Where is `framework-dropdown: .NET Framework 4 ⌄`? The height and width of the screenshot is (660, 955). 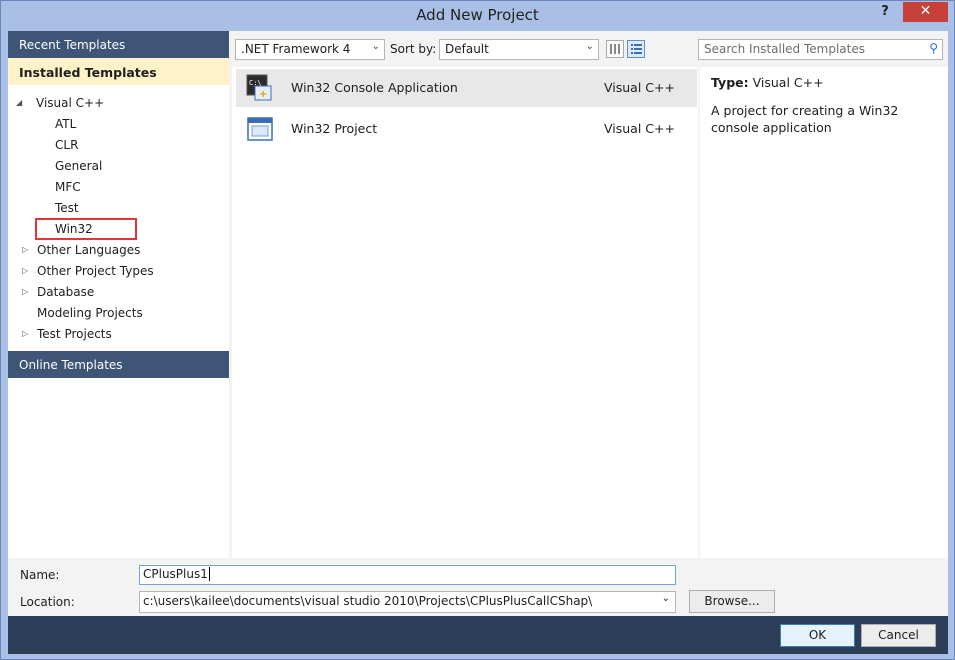 framework-dropdown: .NET Framework 4 ⌄ is located at coordinates (310, 49).